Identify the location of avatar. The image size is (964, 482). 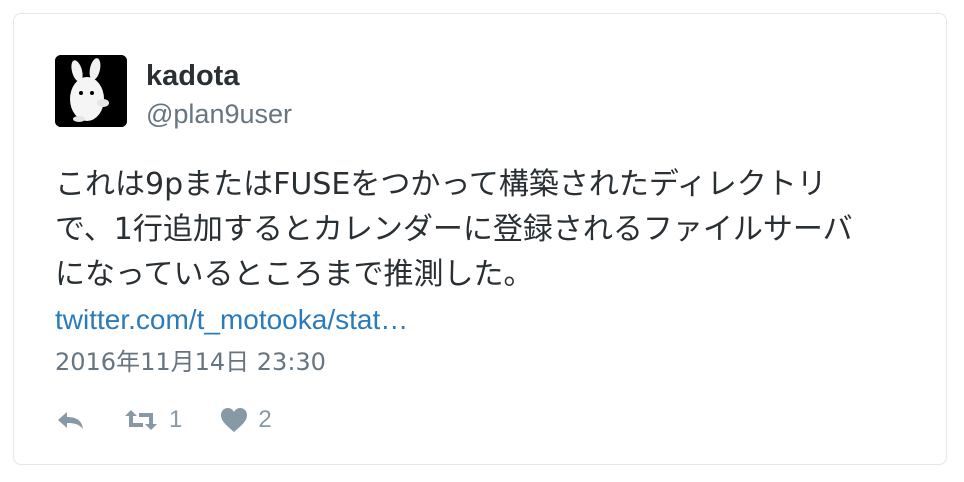
(91, 91).